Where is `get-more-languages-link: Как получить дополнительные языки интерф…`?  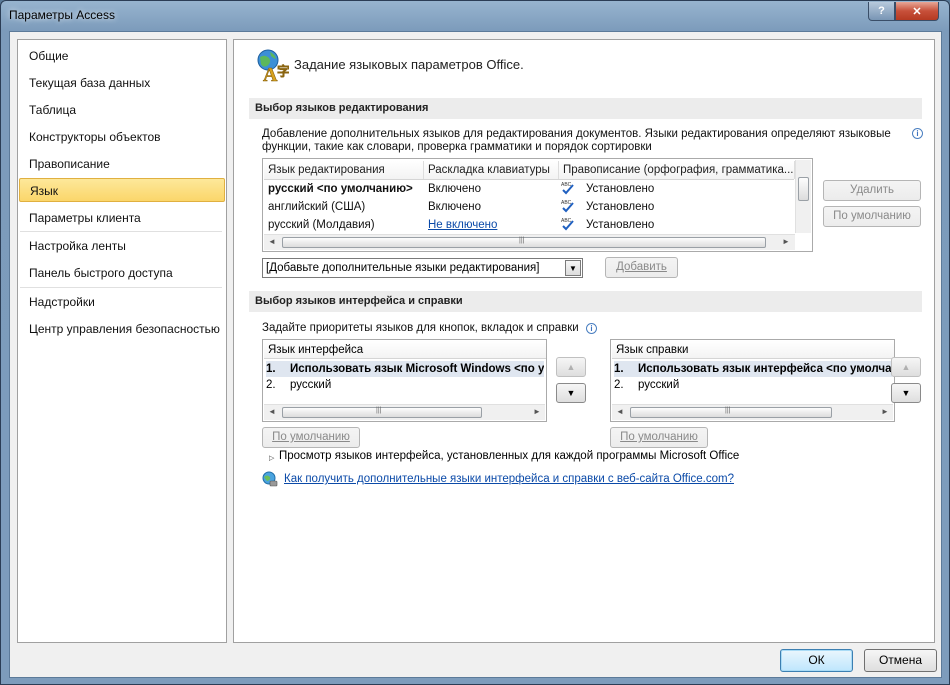 get-more-languages-link: Как получить дополнительные языки интерф… is located at coordinates (509, 479).